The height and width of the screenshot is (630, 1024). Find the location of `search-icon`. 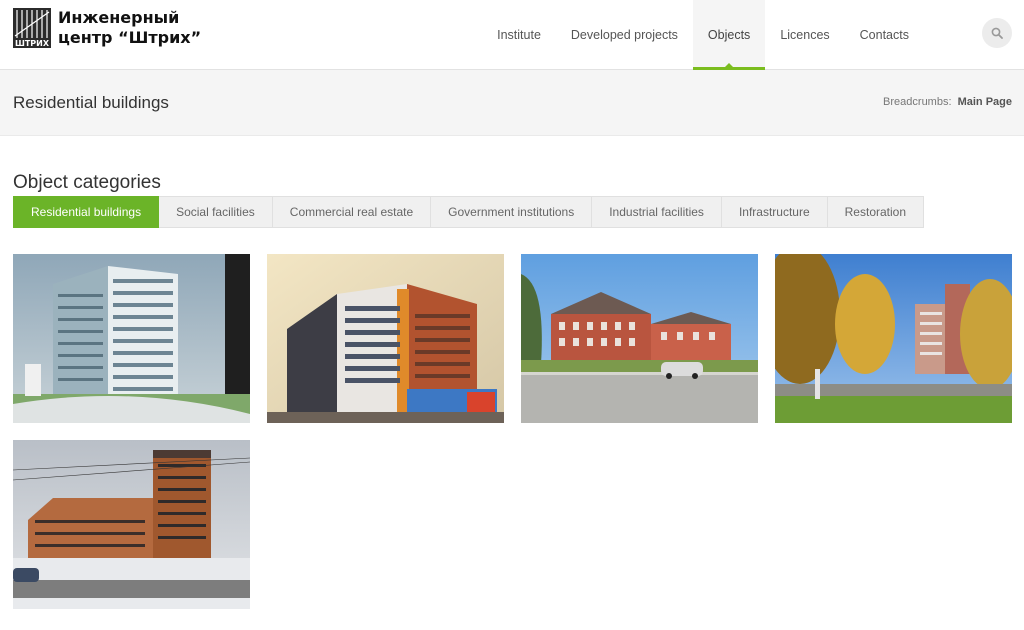

search-icon is located at coordinates (997, 33).